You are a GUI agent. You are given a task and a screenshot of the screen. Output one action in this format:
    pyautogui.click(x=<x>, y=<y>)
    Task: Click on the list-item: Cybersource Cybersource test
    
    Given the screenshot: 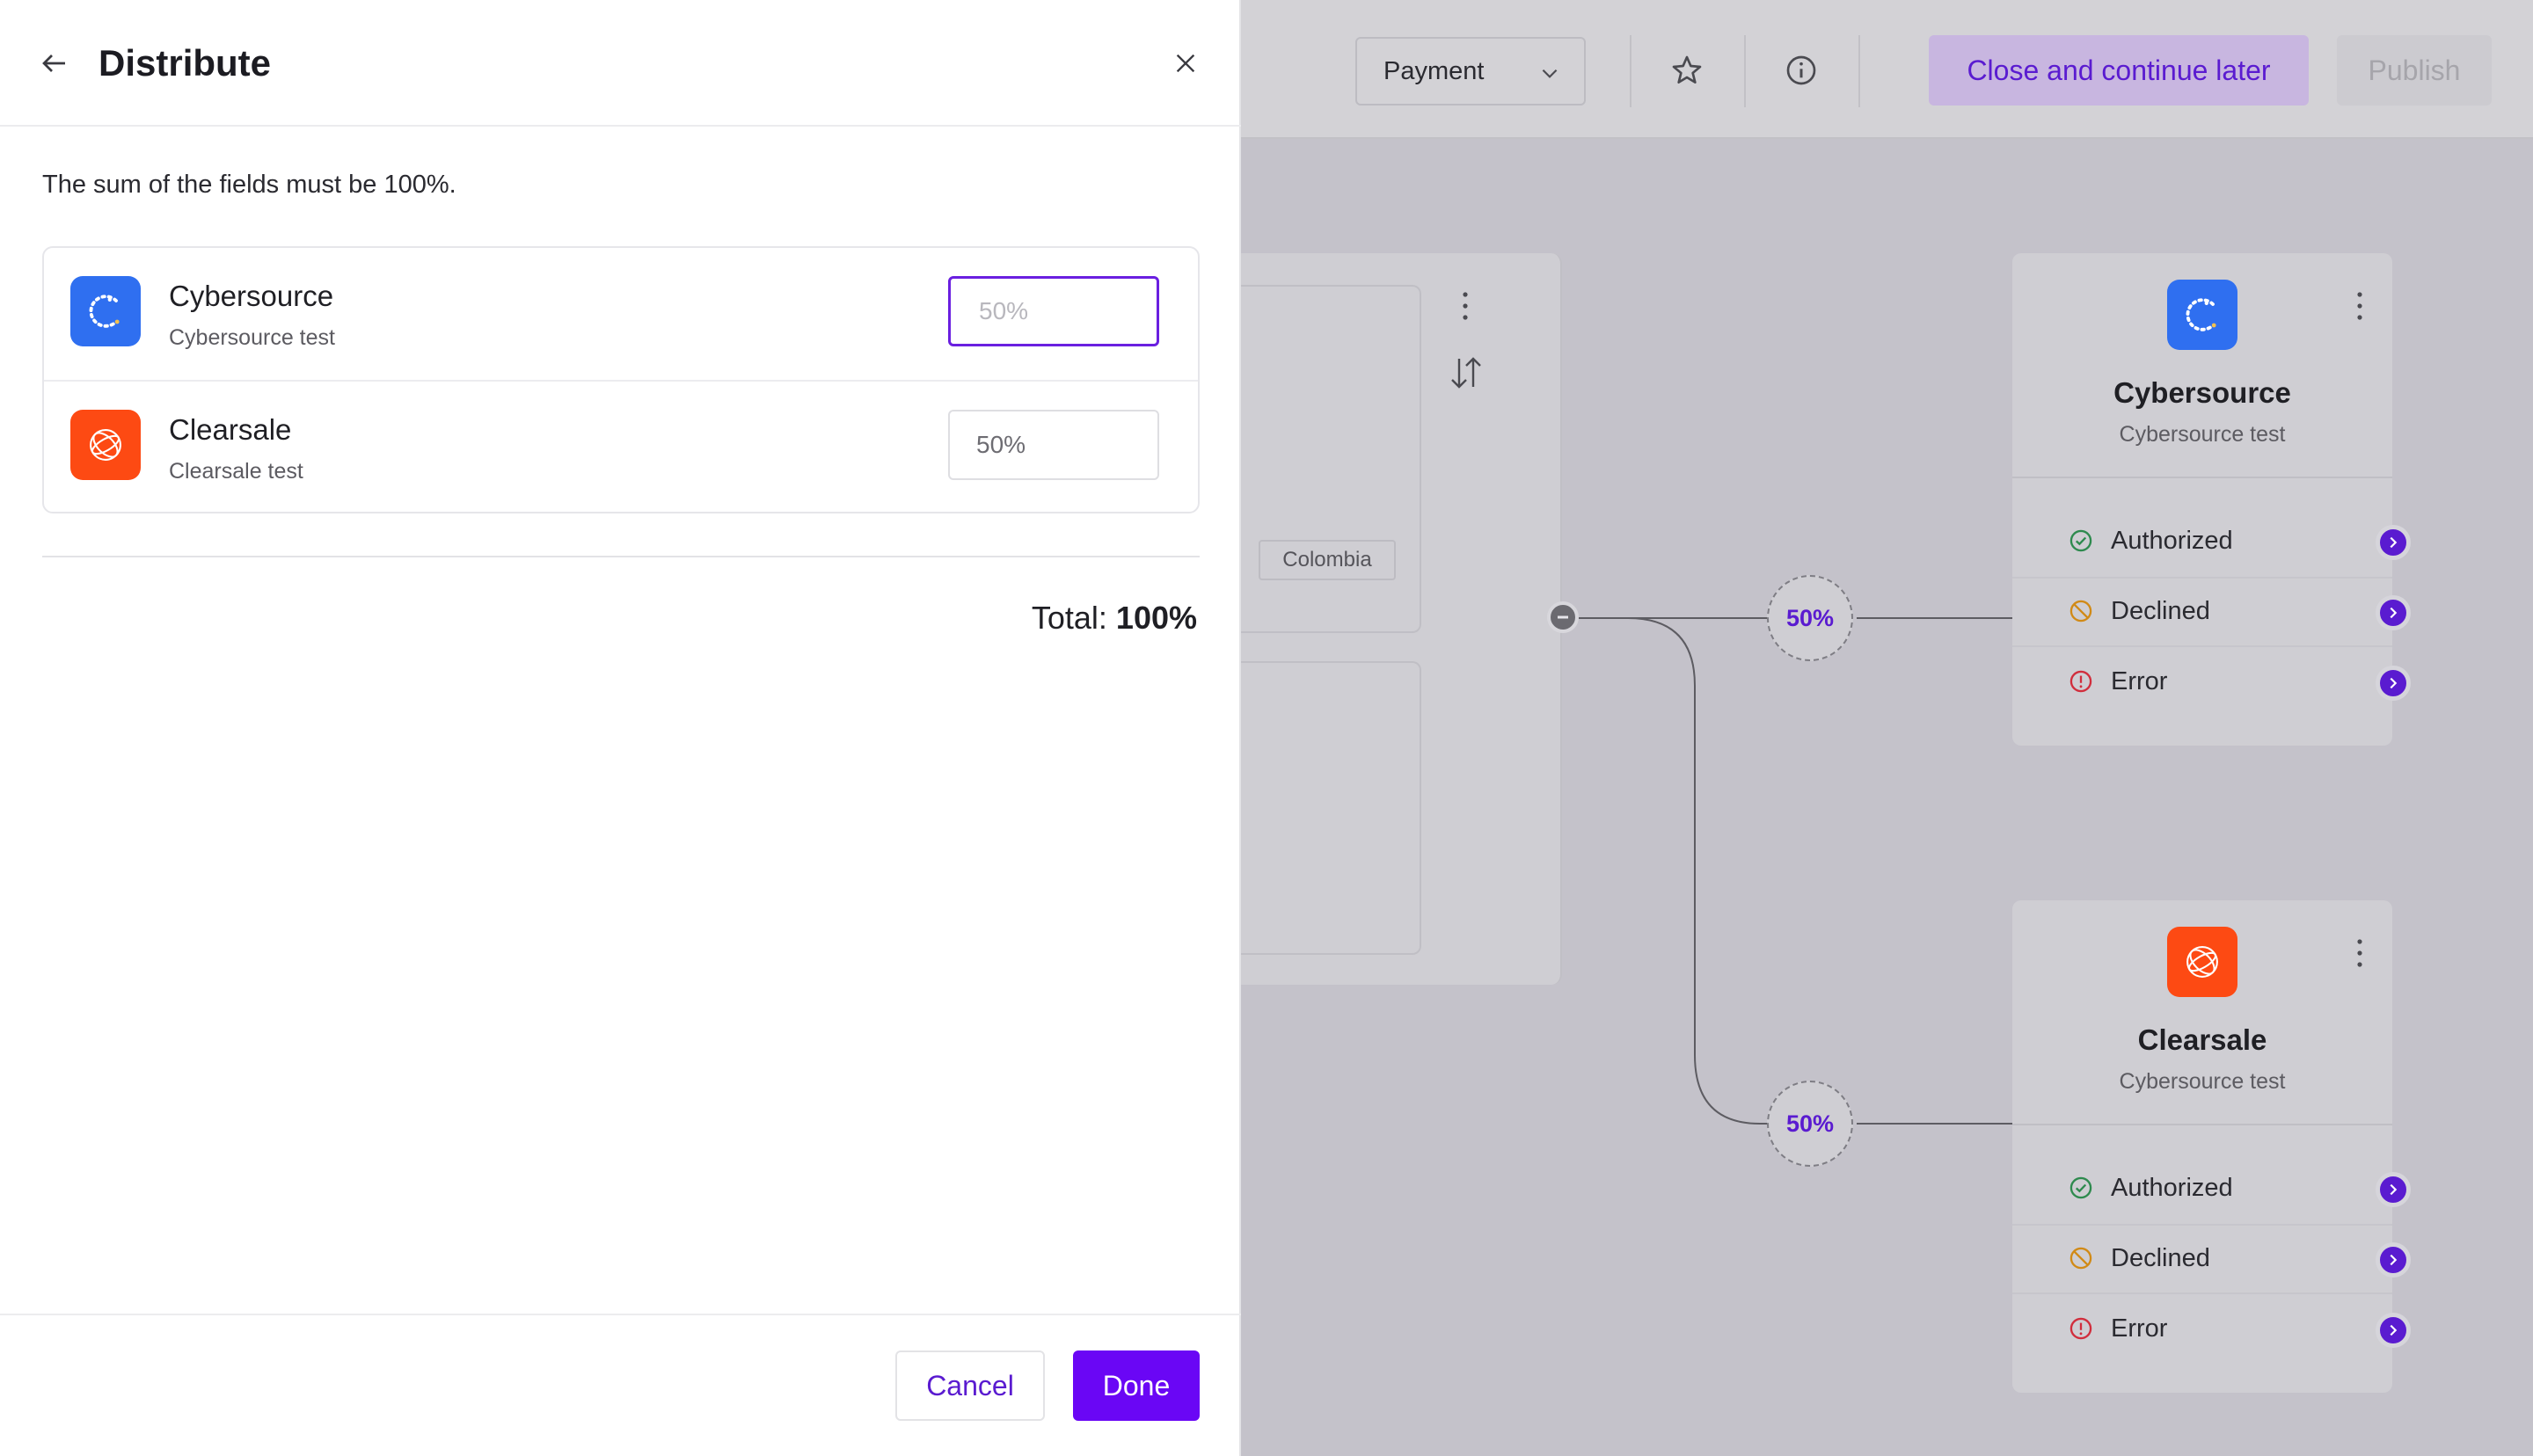 What is the action you would take?
    pyautogui.click(x=621, y=315)
    